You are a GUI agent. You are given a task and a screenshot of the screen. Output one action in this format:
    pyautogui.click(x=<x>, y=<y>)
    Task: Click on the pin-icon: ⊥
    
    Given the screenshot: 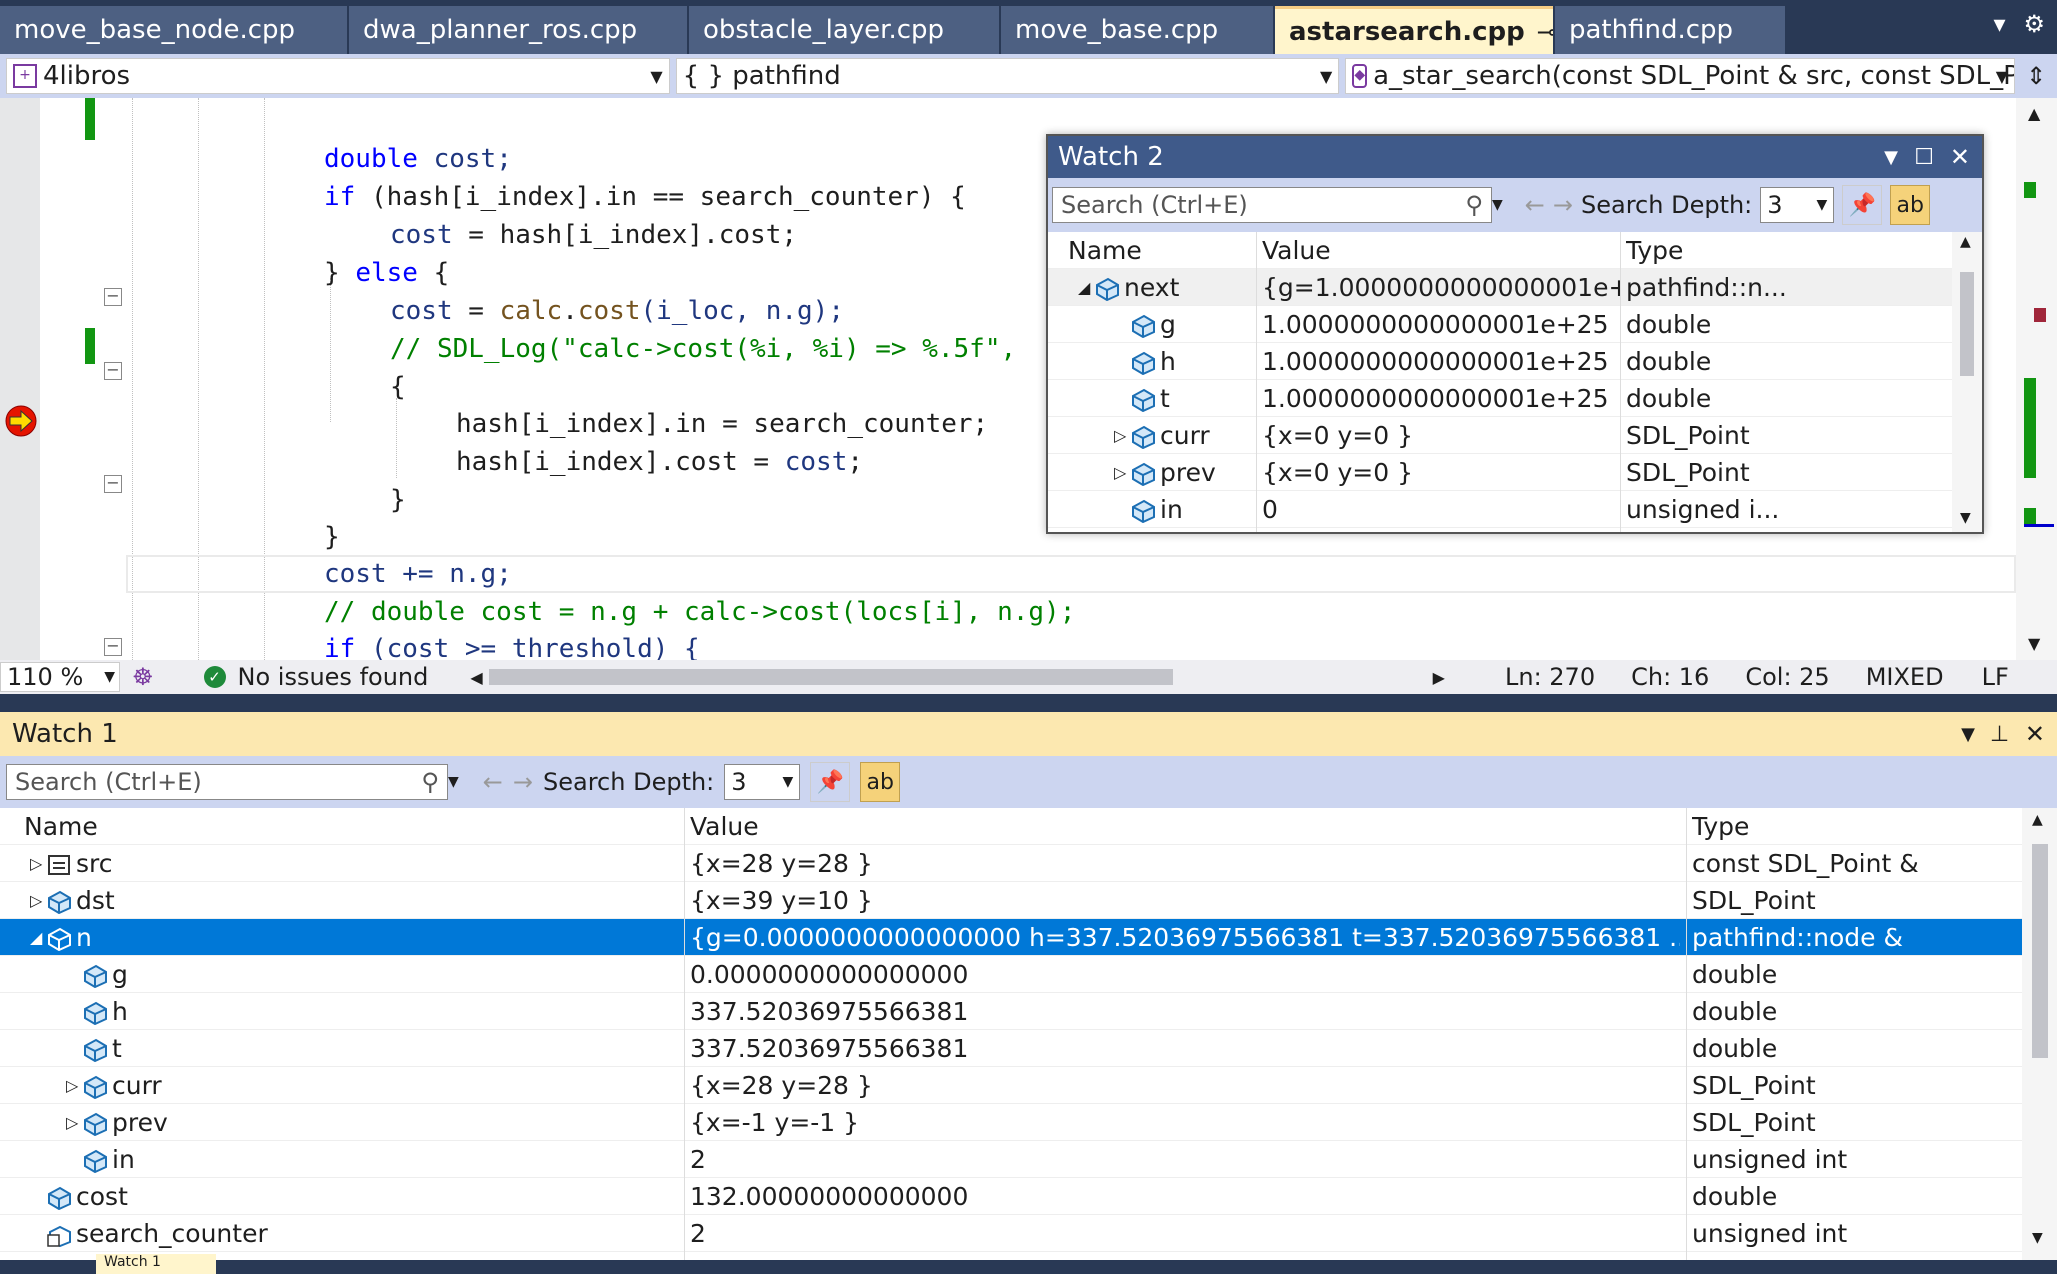 What is the action you would take?
    pyautogui.click(x=1999, y=734)
    